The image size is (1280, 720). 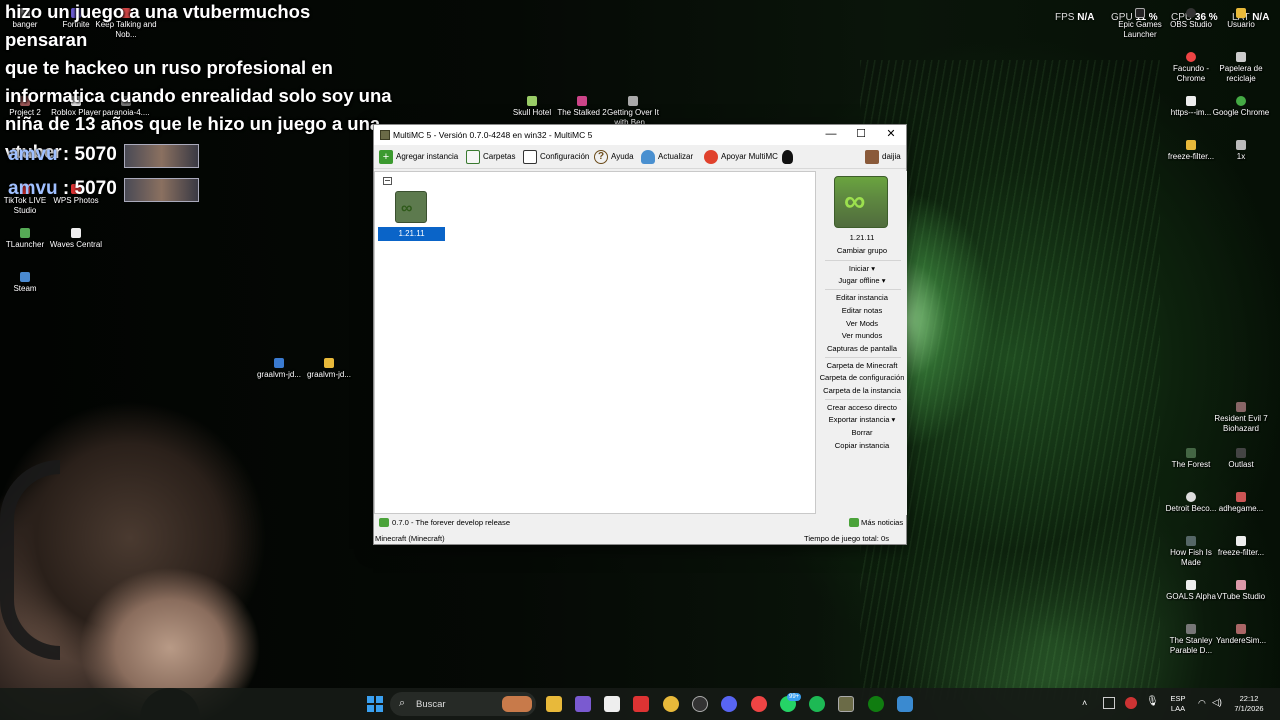 I want to click on cat-icon, so click(x=787, y=157).